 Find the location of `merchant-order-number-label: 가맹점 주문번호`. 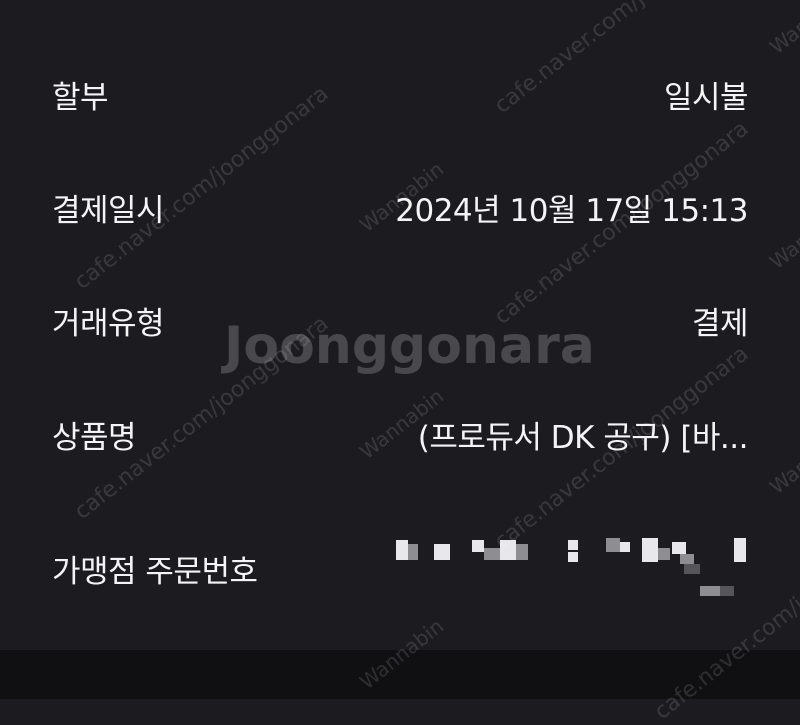

merchant-order-number-label: 가맹점 주문번호 is located at coordinates (155, 571).